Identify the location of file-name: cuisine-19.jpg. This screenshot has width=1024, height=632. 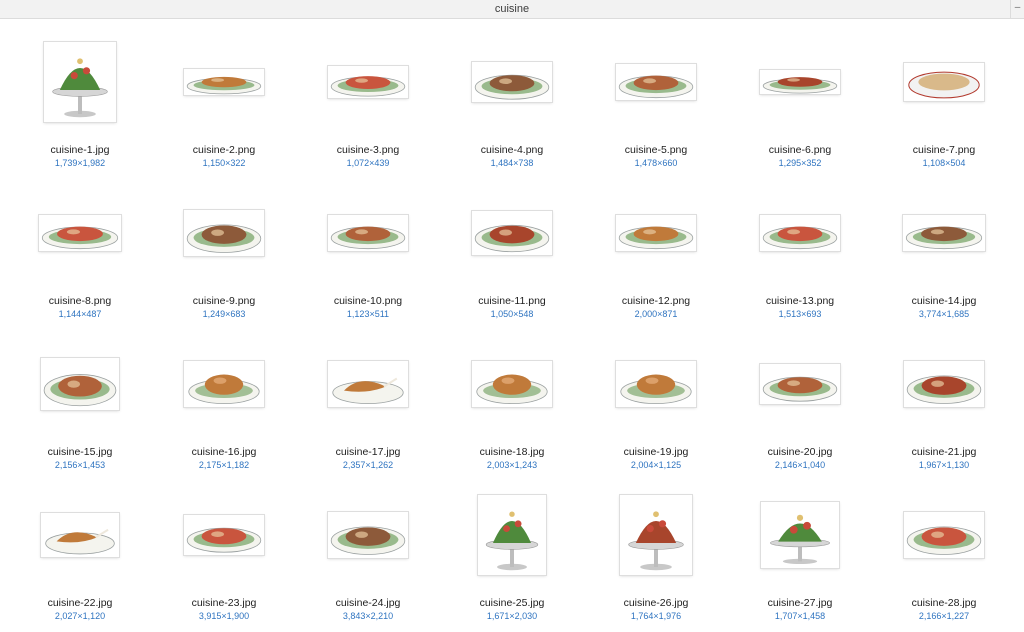
(656, 452).